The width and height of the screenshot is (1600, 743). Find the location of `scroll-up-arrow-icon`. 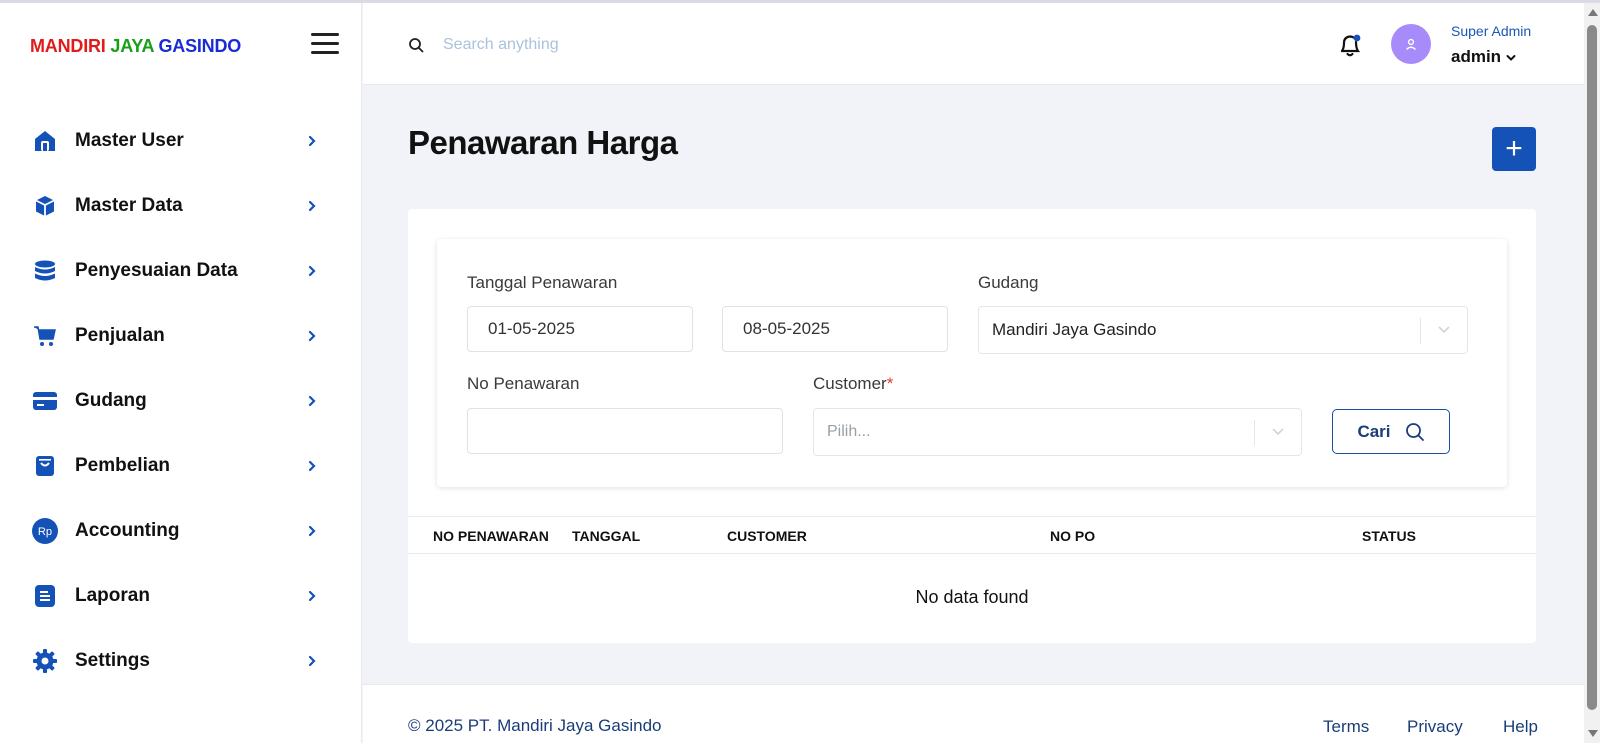

scroll-up-arrow-icon is located at coordinates (1593, 12).